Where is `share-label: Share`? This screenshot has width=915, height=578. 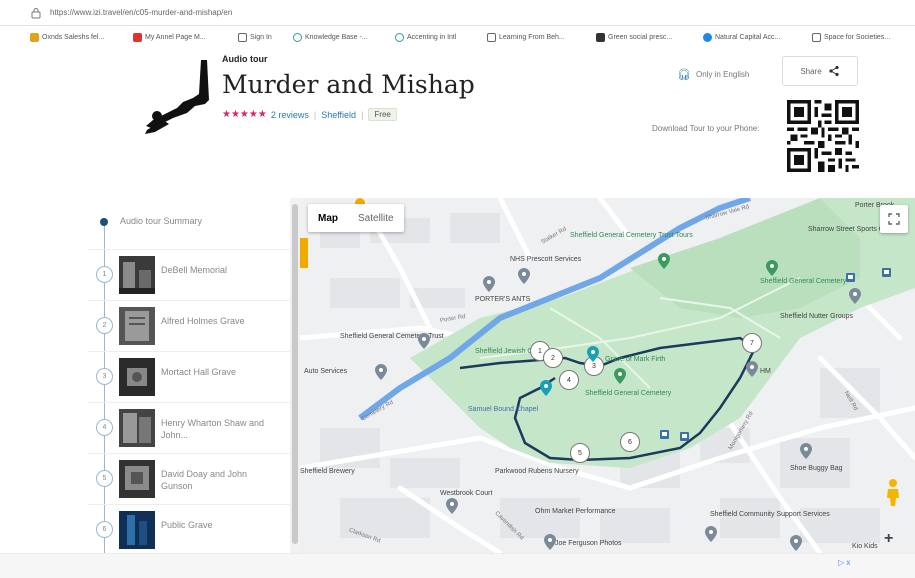 share-label: Share is located at coordinates (811, 71).